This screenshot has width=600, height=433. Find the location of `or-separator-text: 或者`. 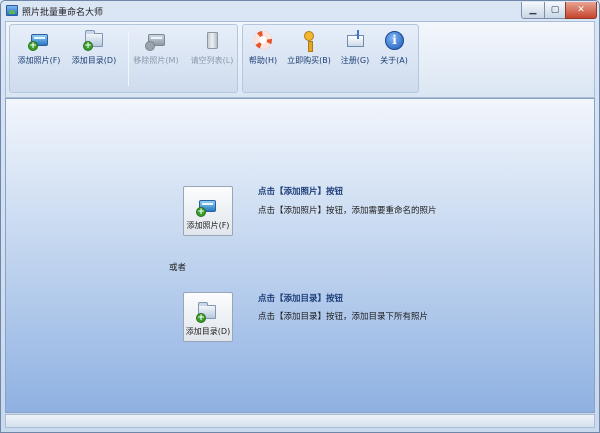

or-separator-text: 或者 is located at coordinates (178, 268).